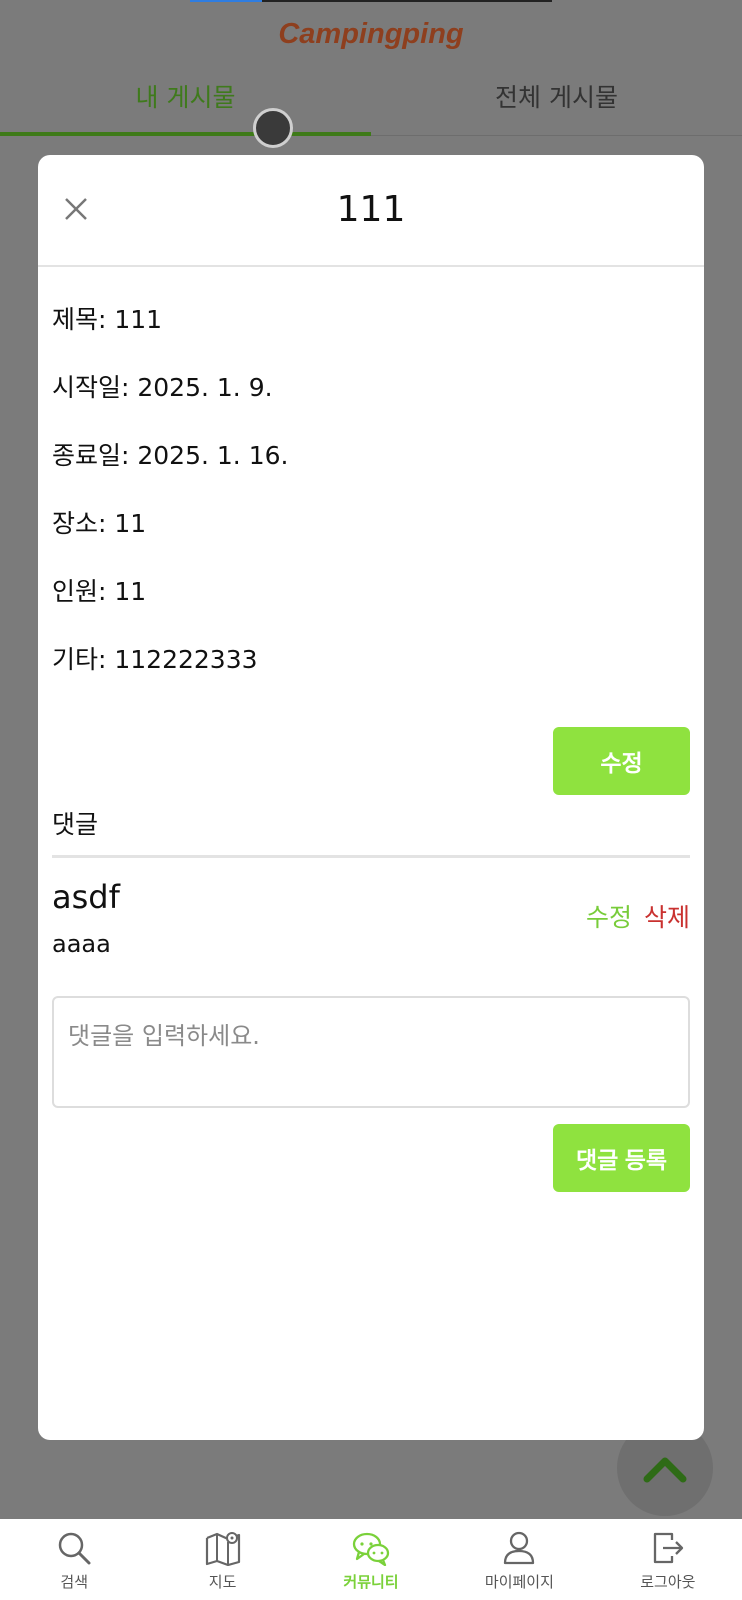  I want to click on detail-label: 제목:, so click(83, 319).